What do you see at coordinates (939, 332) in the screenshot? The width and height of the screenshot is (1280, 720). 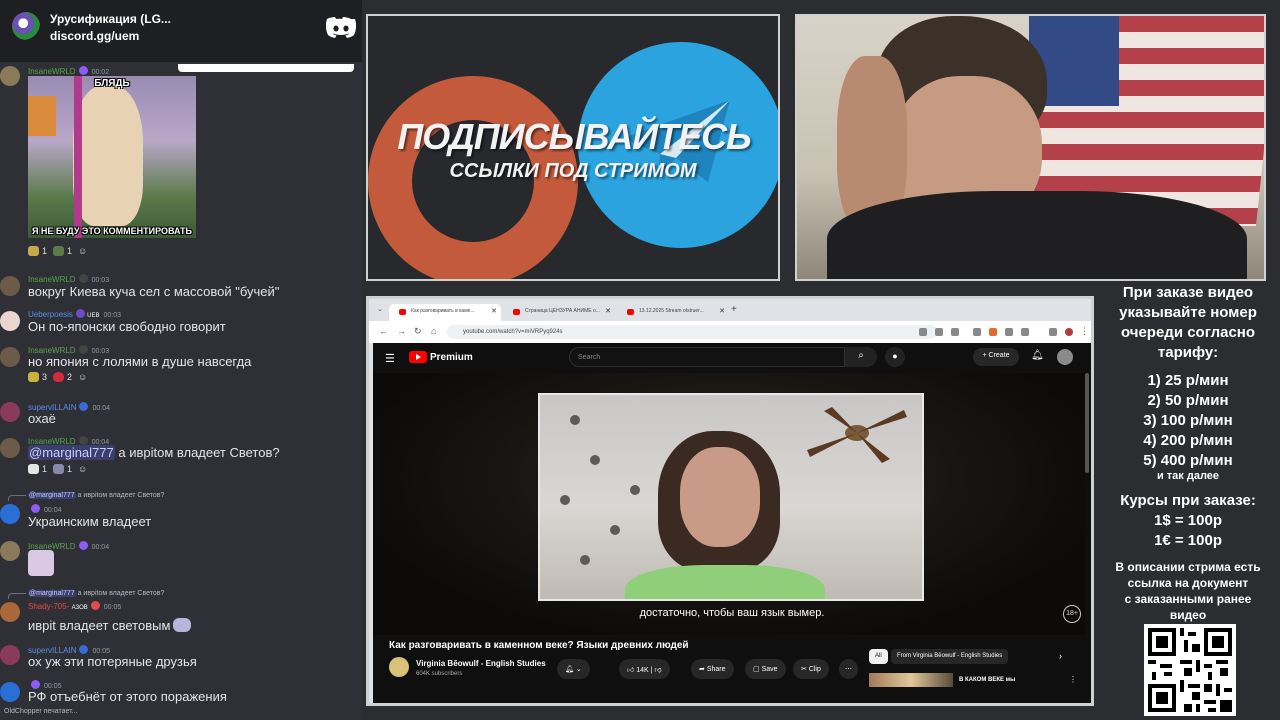 I see `cast-icon` at bounding box center [939, 332].